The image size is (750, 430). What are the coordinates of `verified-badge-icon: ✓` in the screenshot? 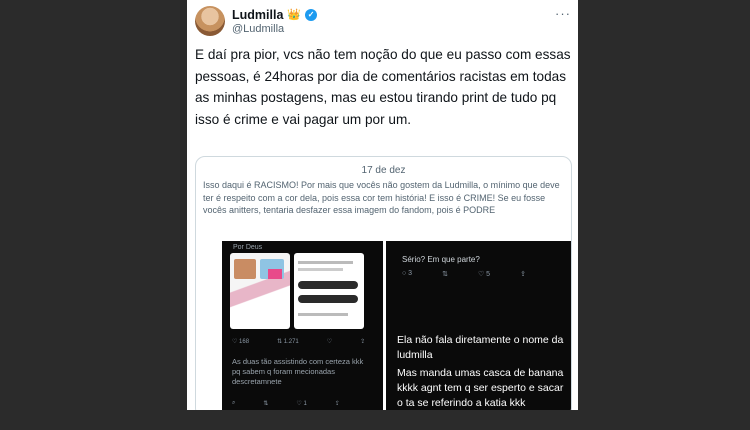 It's located at (311, 15).